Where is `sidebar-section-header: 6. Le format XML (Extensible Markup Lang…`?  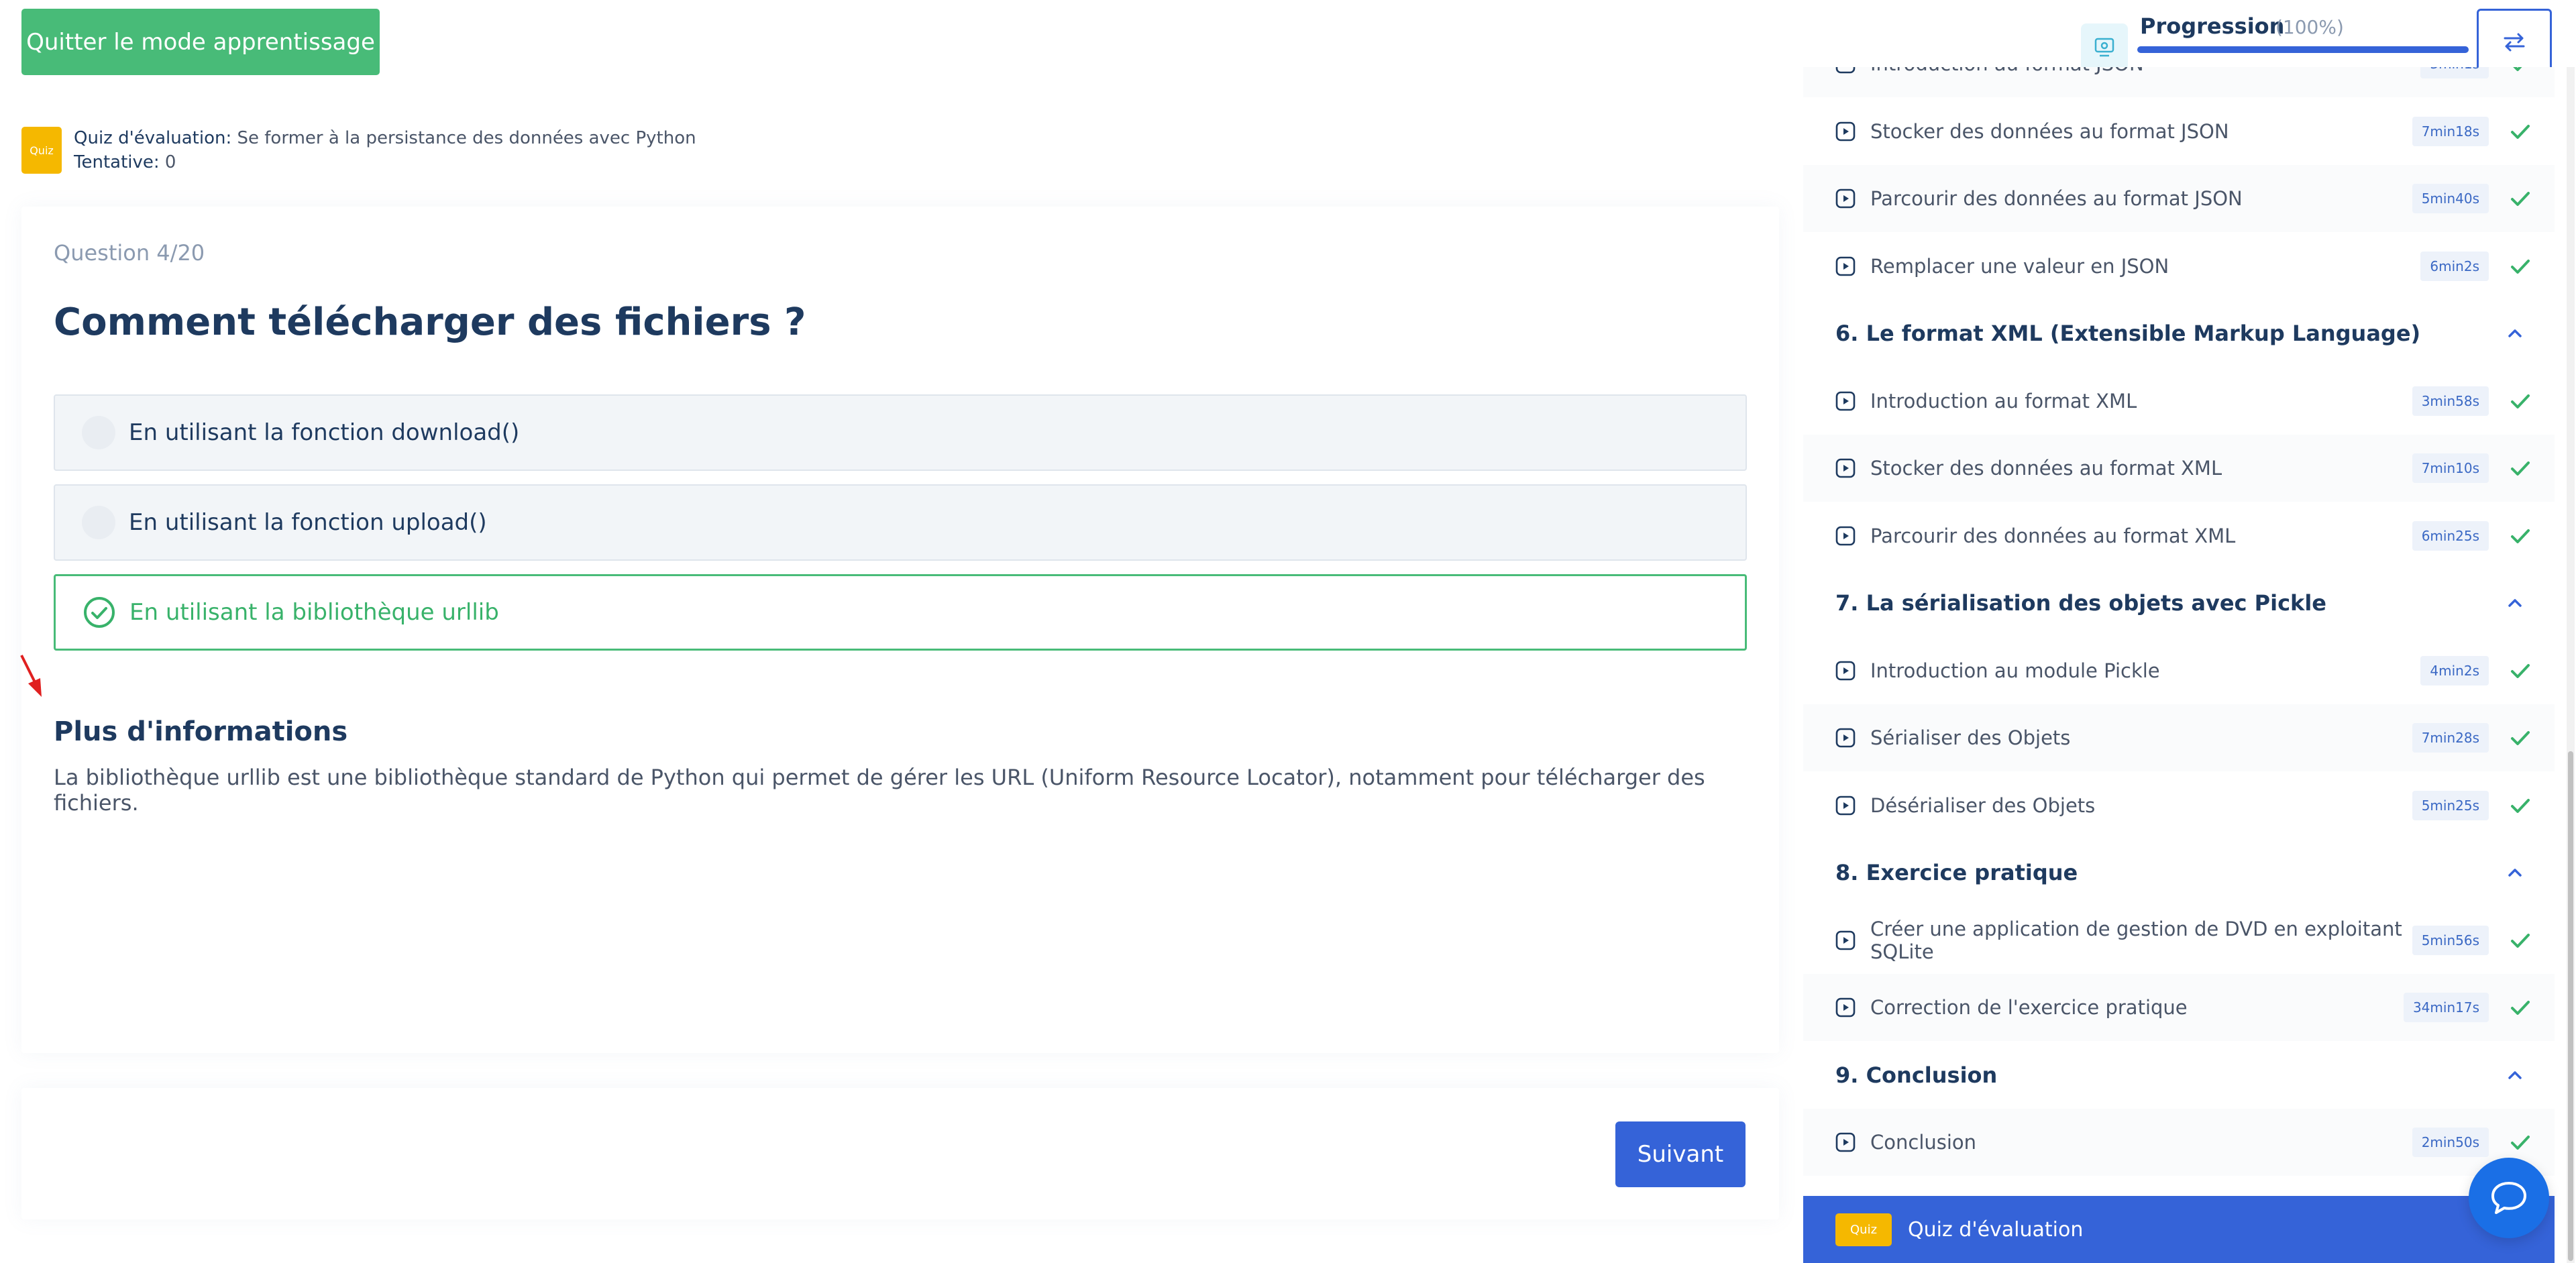
sidebar-section-header: 6. Le format XML (Extensible Markup Lang… is located at coordinates (2179, 333).